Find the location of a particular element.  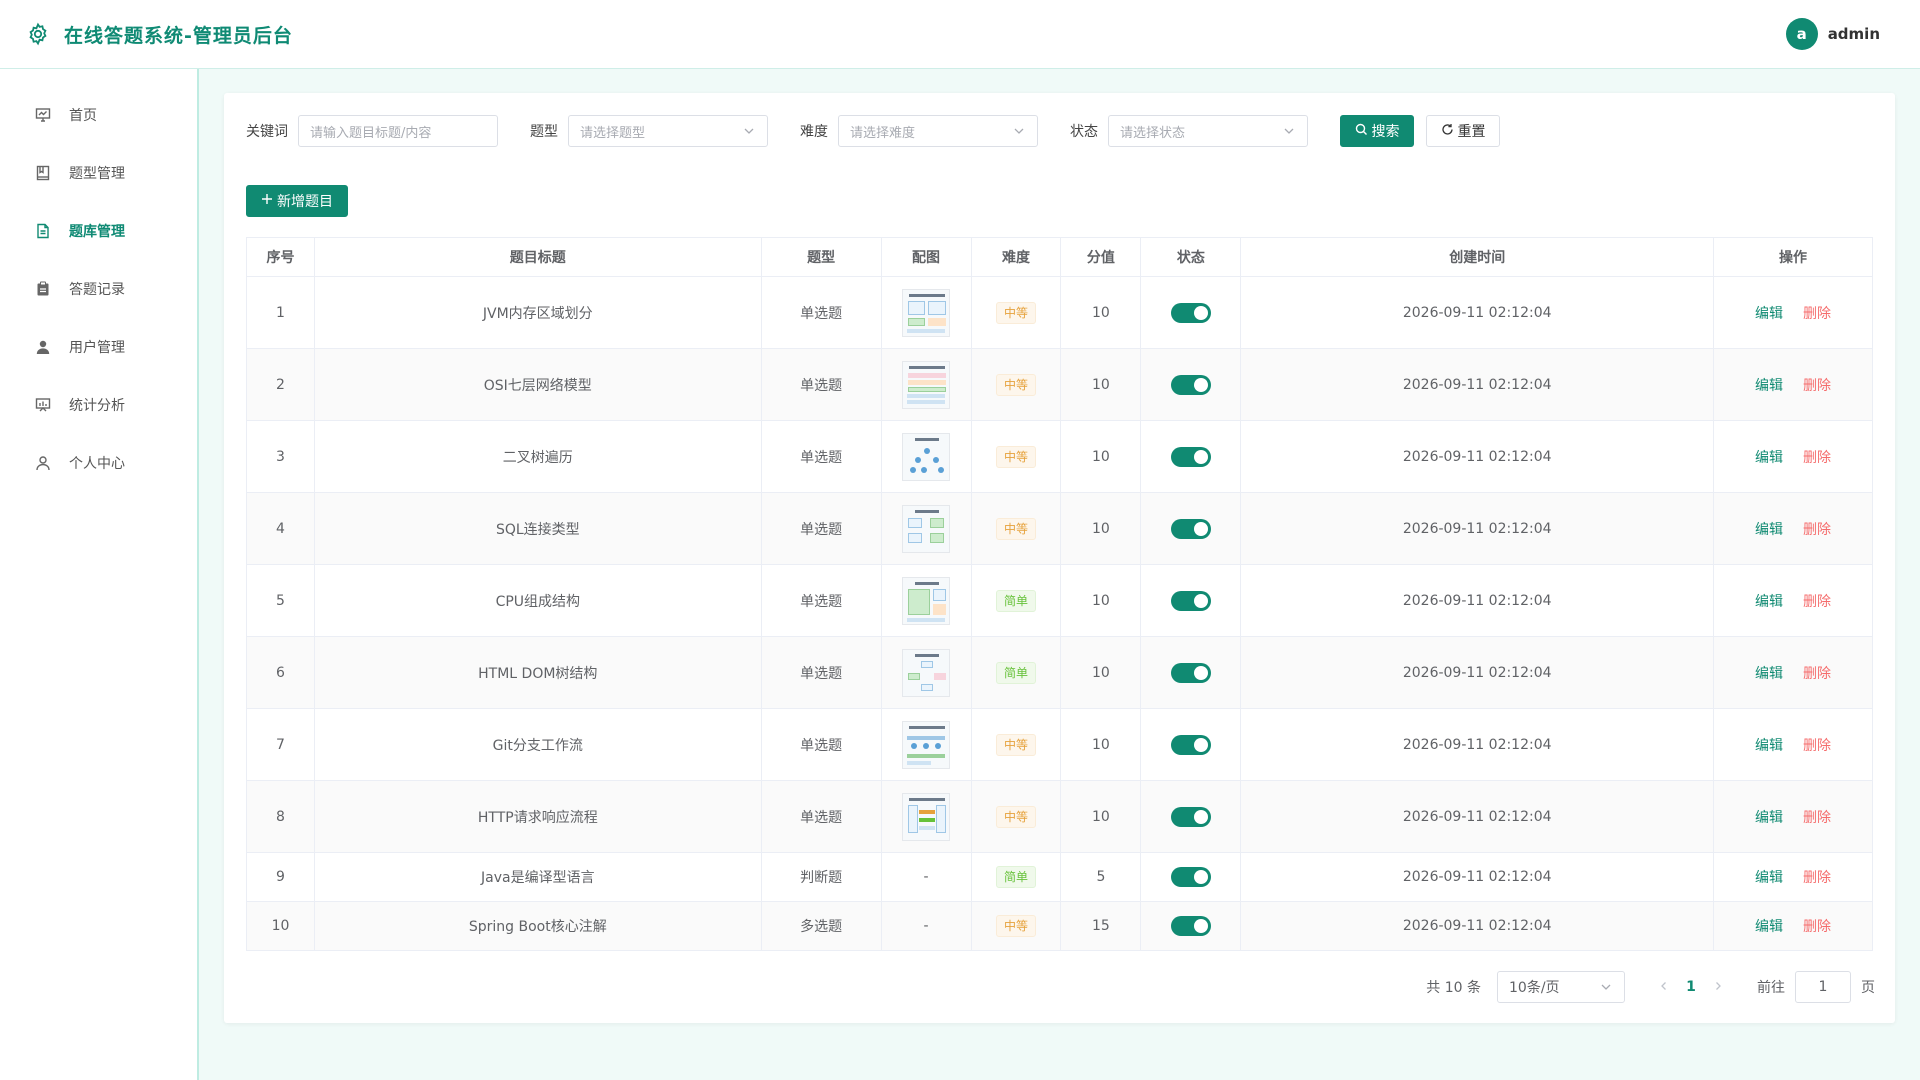

sidebar-item-label: 统计分析 is located at coordinates (97, 406).